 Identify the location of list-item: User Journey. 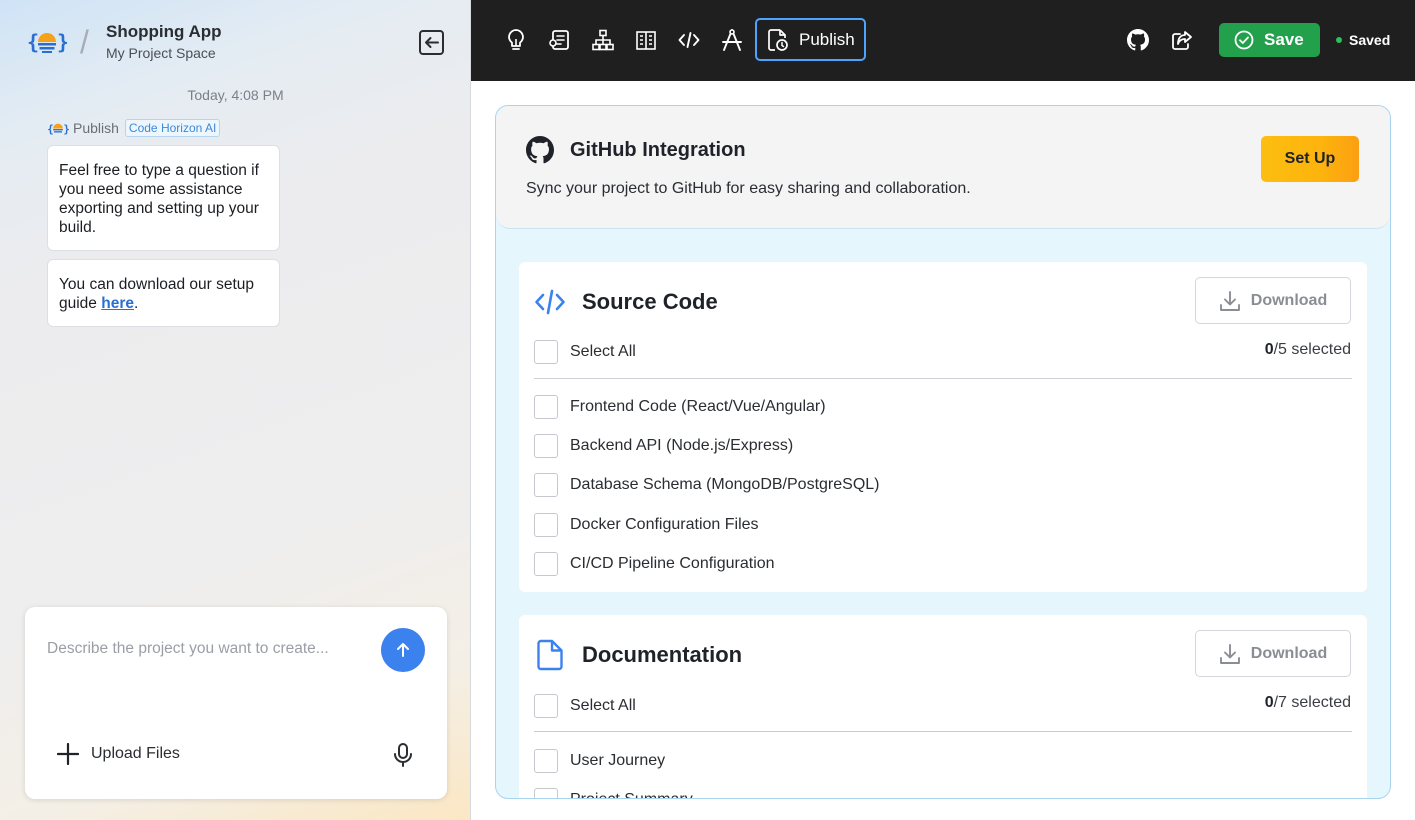
(599, 761).